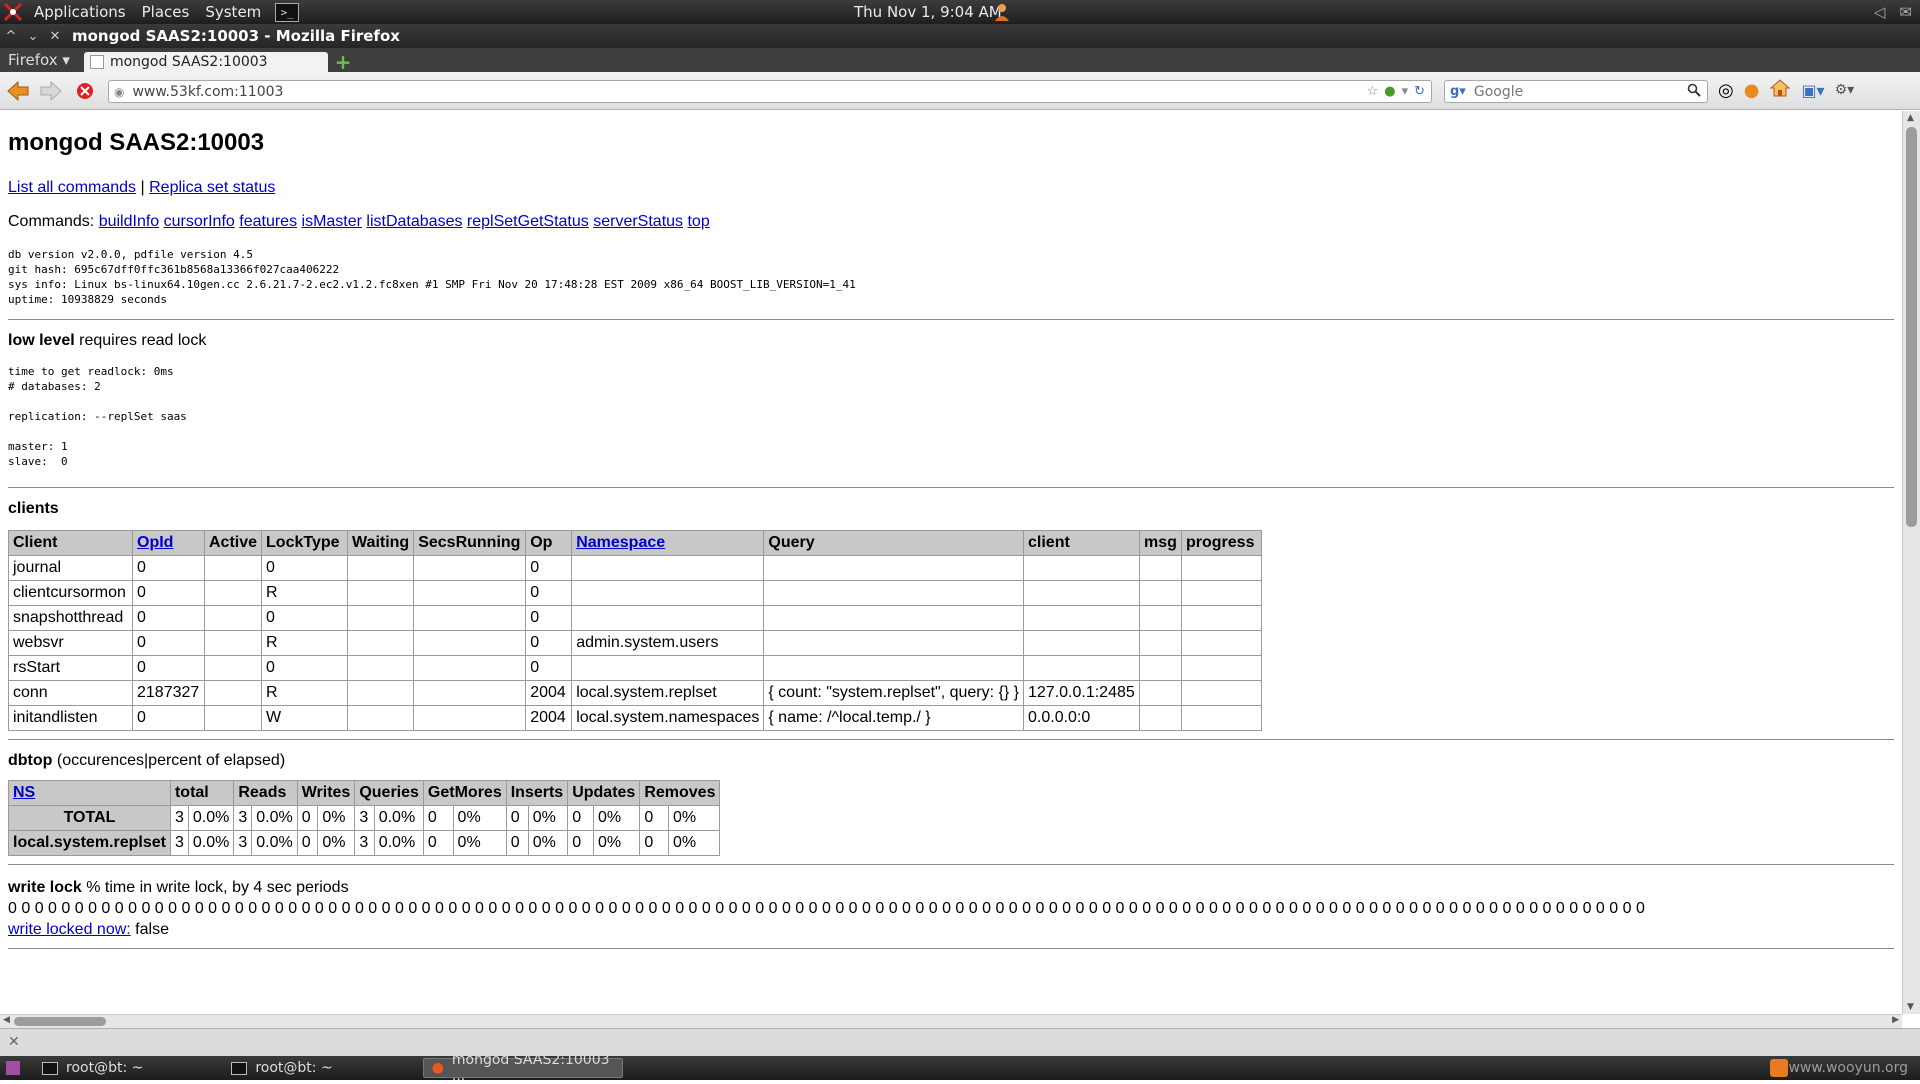 The height and width of the screenshot is (1084, 1920). I want to click on vertical-scrollbar: ▲ ▼, so click(1911, 562).